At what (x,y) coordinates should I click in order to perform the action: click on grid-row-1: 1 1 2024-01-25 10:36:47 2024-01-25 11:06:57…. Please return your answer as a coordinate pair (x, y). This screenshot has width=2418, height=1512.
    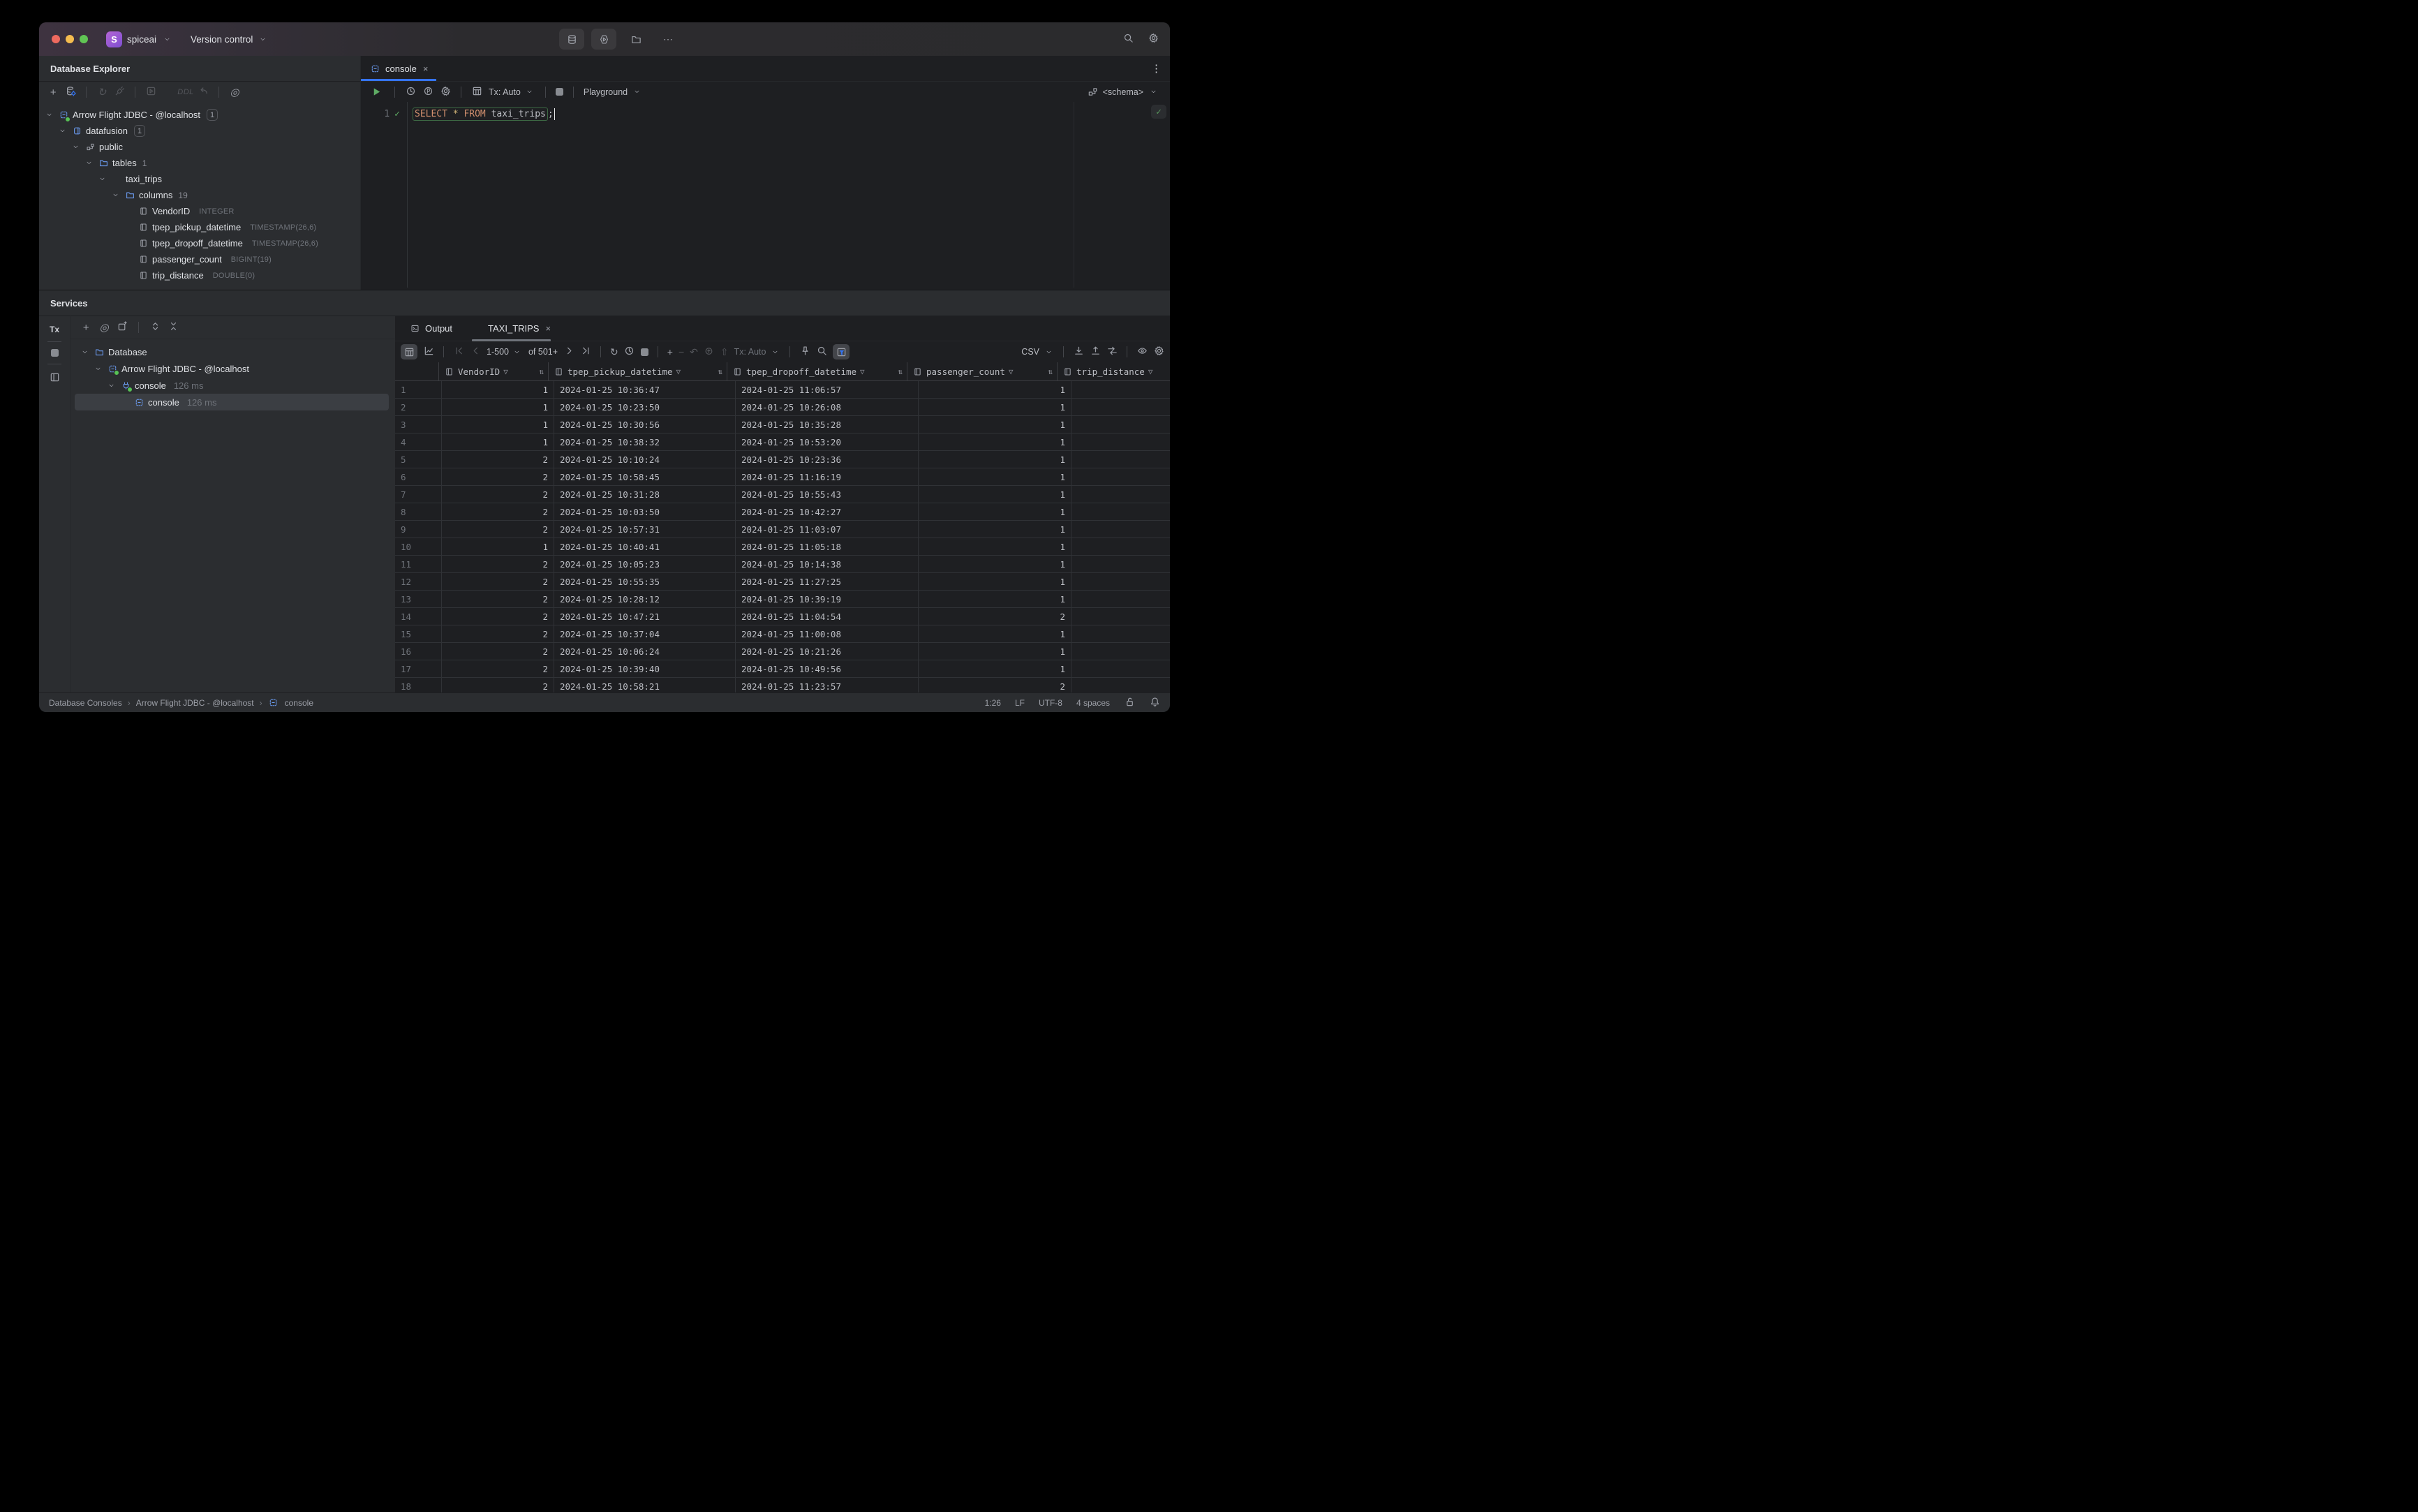
    Looking at the image, I should click on (782, 390).